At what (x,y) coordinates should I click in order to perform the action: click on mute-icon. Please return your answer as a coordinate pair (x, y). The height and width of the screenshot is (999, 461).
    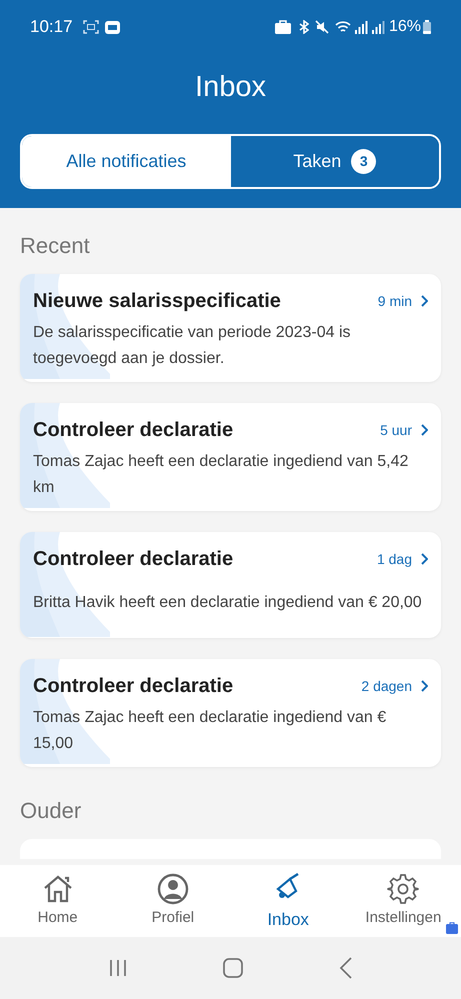
    Looking at the image, I should click on (321, 27).